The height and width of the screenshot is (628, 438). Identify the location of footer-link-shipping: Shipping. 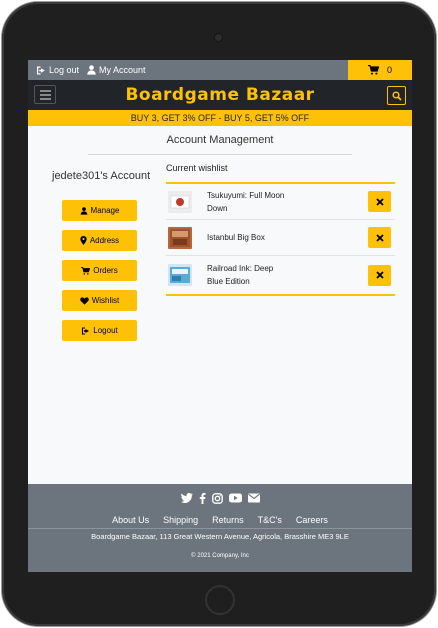
(180, 520).